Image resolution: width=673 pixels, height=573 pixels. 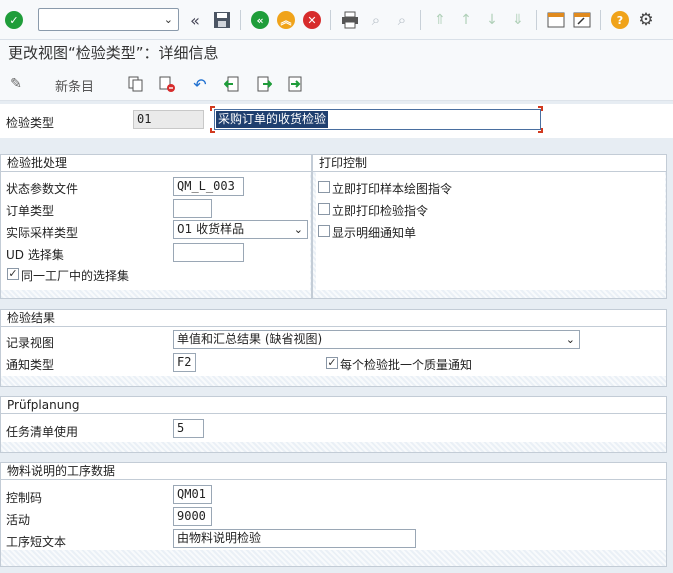 I want to click on next-entry-icon, so click(x=264, y=84).